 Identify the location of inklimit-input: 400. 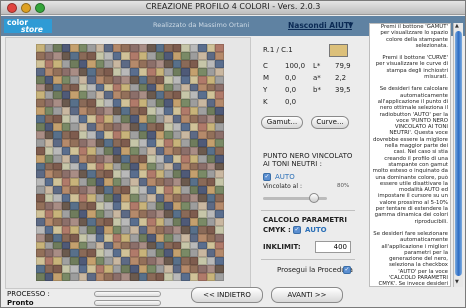
(333, 247).